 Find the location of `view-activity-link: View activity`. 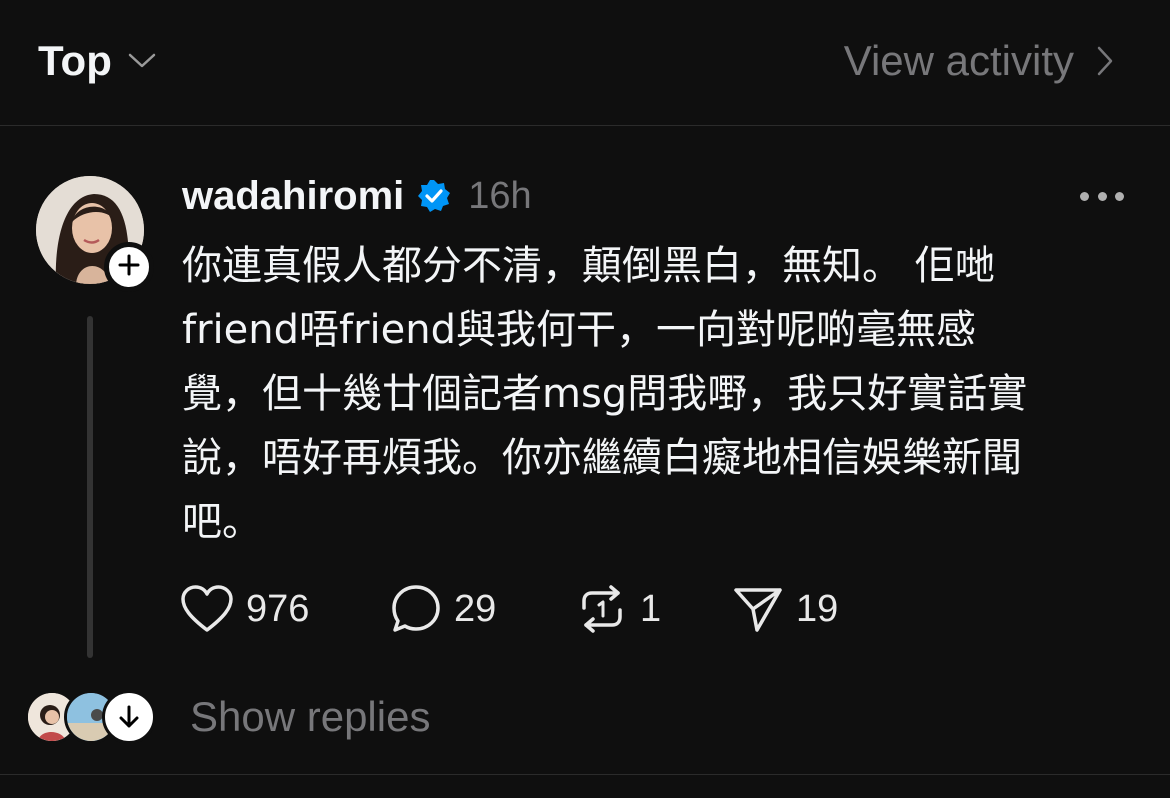

view-activity-link: View activity is located at coordinates (981, 61).